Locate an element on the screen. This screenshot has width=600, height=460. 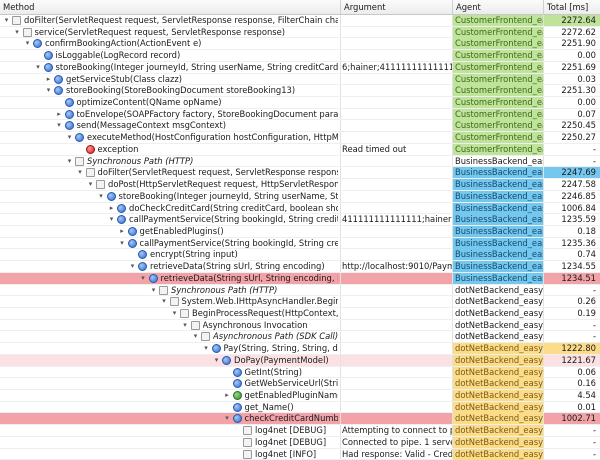
method-label: getEnabledPlugins() is located at coordinates (181, 230).